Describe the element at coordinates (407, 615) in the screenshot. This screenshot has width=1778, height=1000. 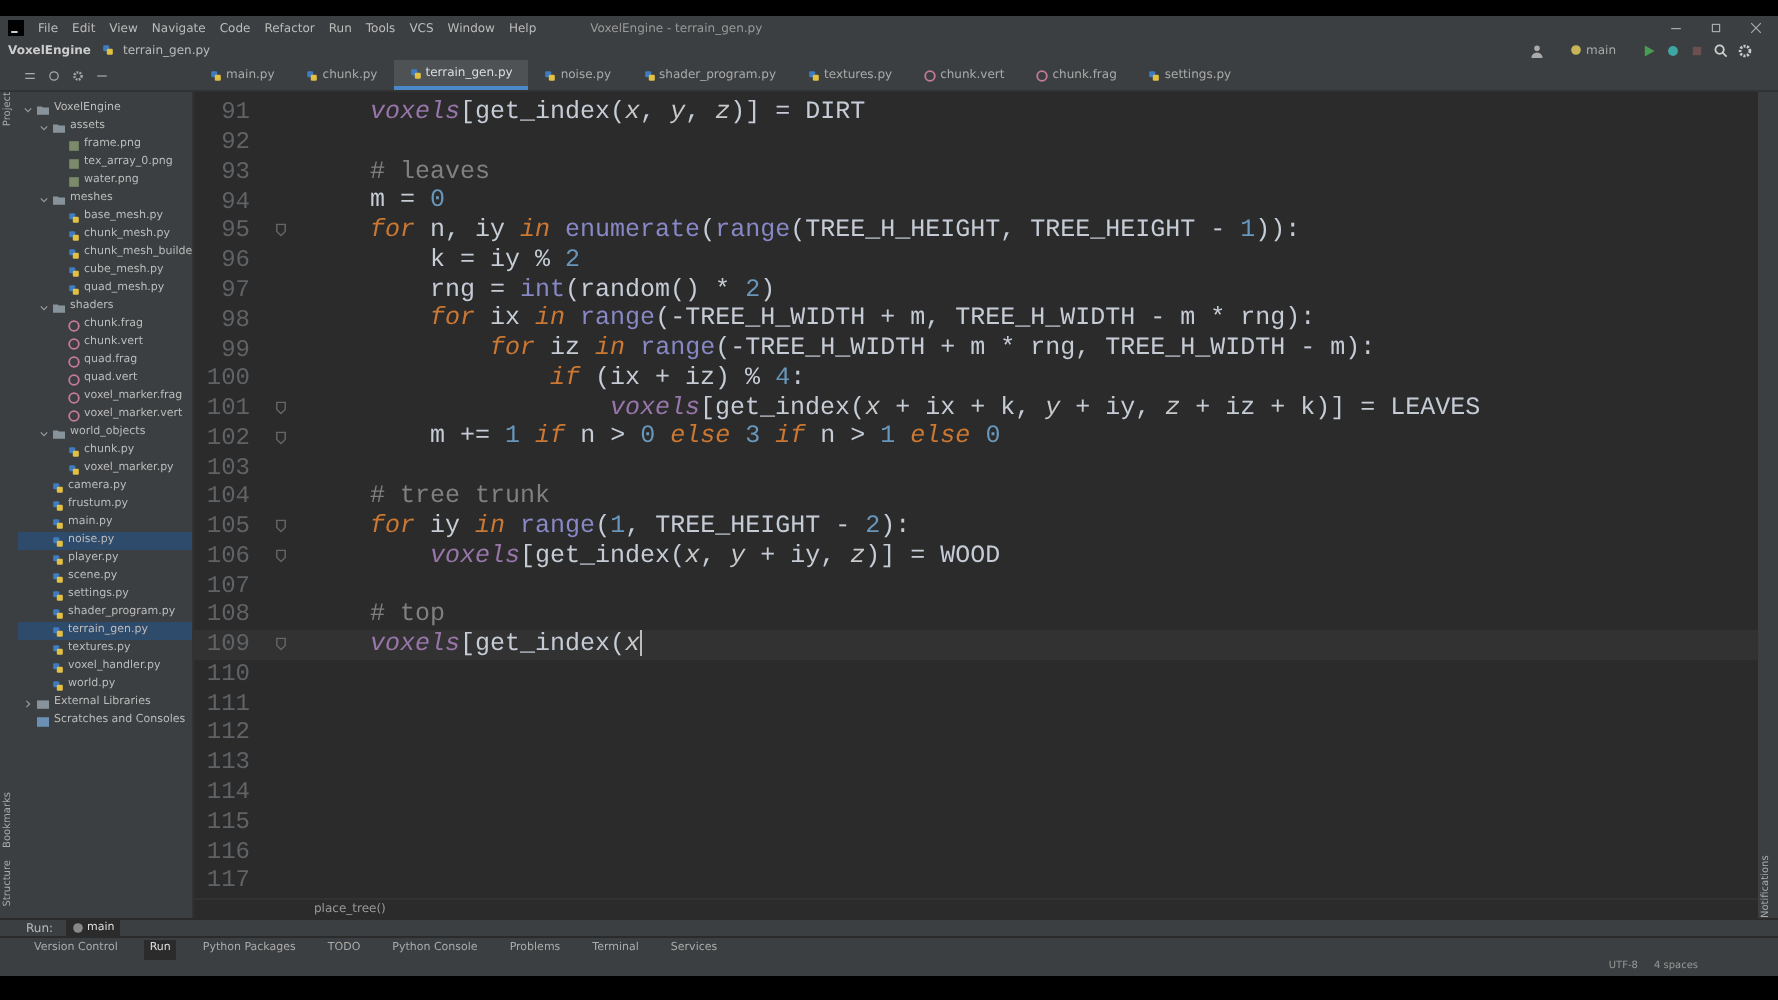
I see `code-line: # top` at that location.